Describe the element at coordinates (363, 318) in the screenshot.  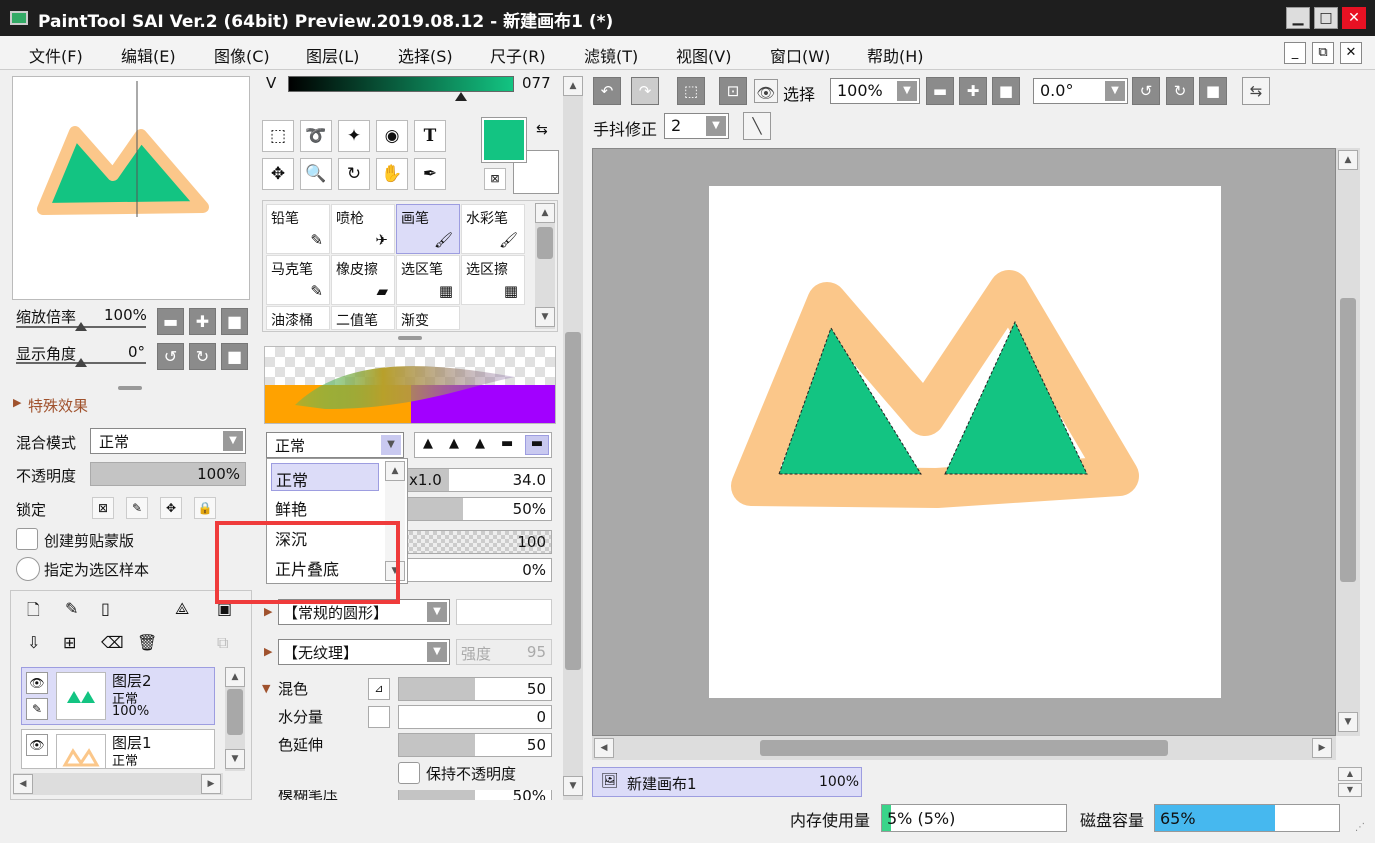
I see `brush-binary: 二值笔` at that location.